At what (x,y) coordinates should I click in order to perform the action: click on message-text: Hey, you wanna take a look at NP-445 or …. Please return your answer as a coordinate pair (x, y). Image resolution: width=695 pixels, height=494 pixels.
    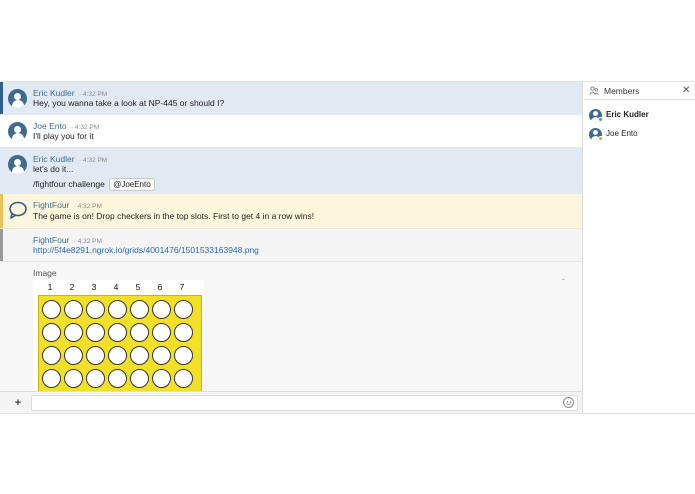
    Looking at the image, I should click on (129, 103).